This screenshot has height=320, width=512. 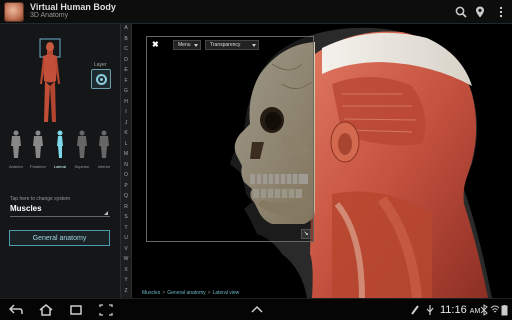 I want to click on layer-button, so click(x=101, y=79).